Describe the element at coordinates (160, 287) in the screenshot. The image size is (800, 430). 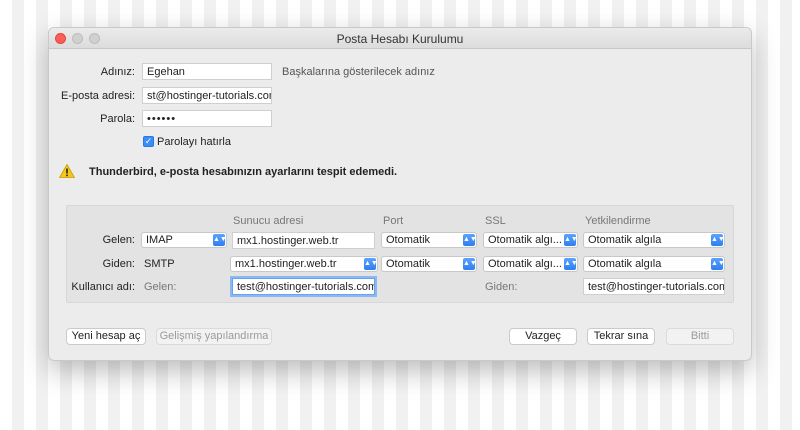
I see `username-incoming-label: Gelen:` at that location.